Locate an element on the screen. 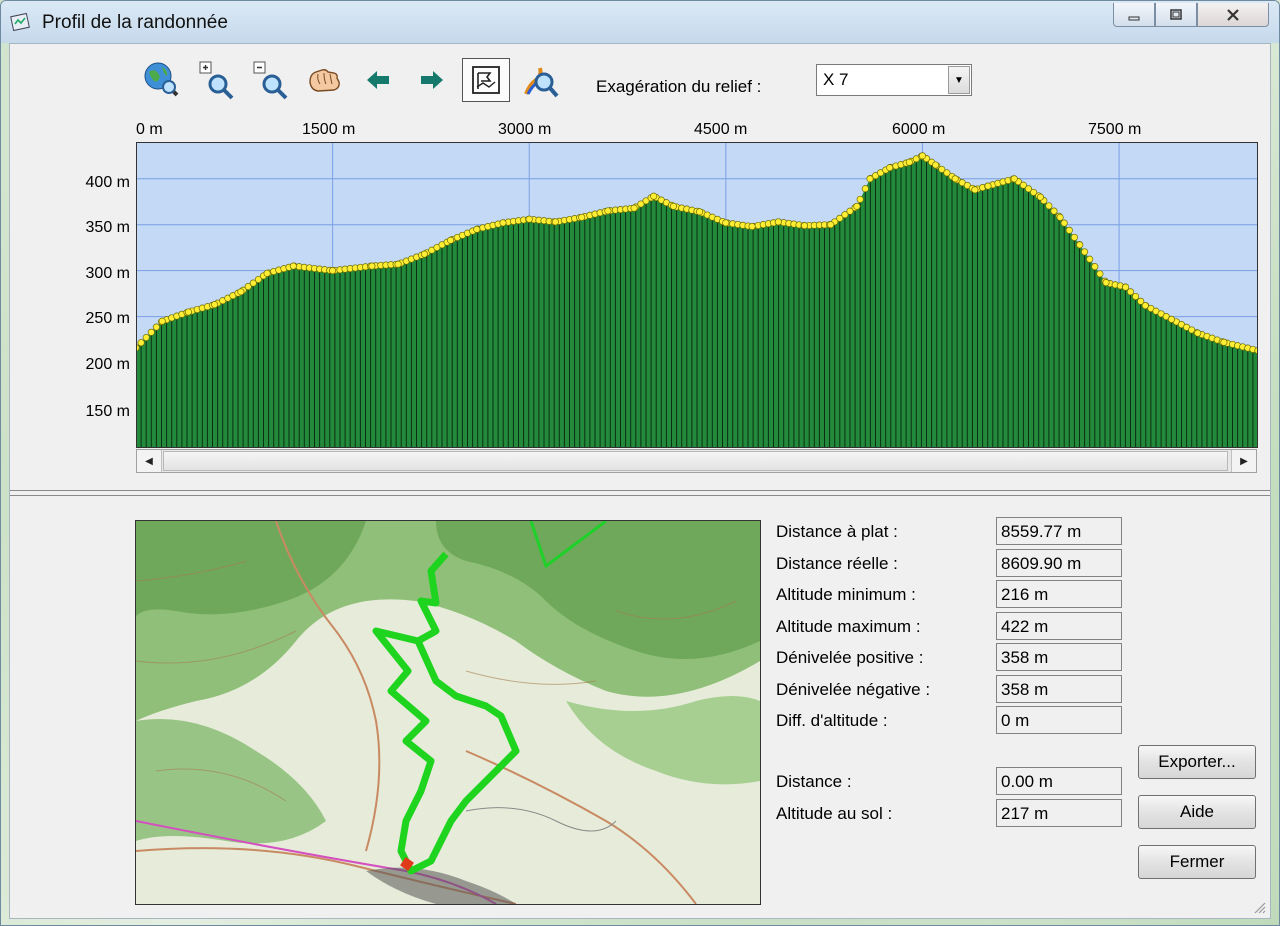 This screenshot has height=926, width=1280. stat-label: Diff. d'altitude : is located at coordinates (832, 720).